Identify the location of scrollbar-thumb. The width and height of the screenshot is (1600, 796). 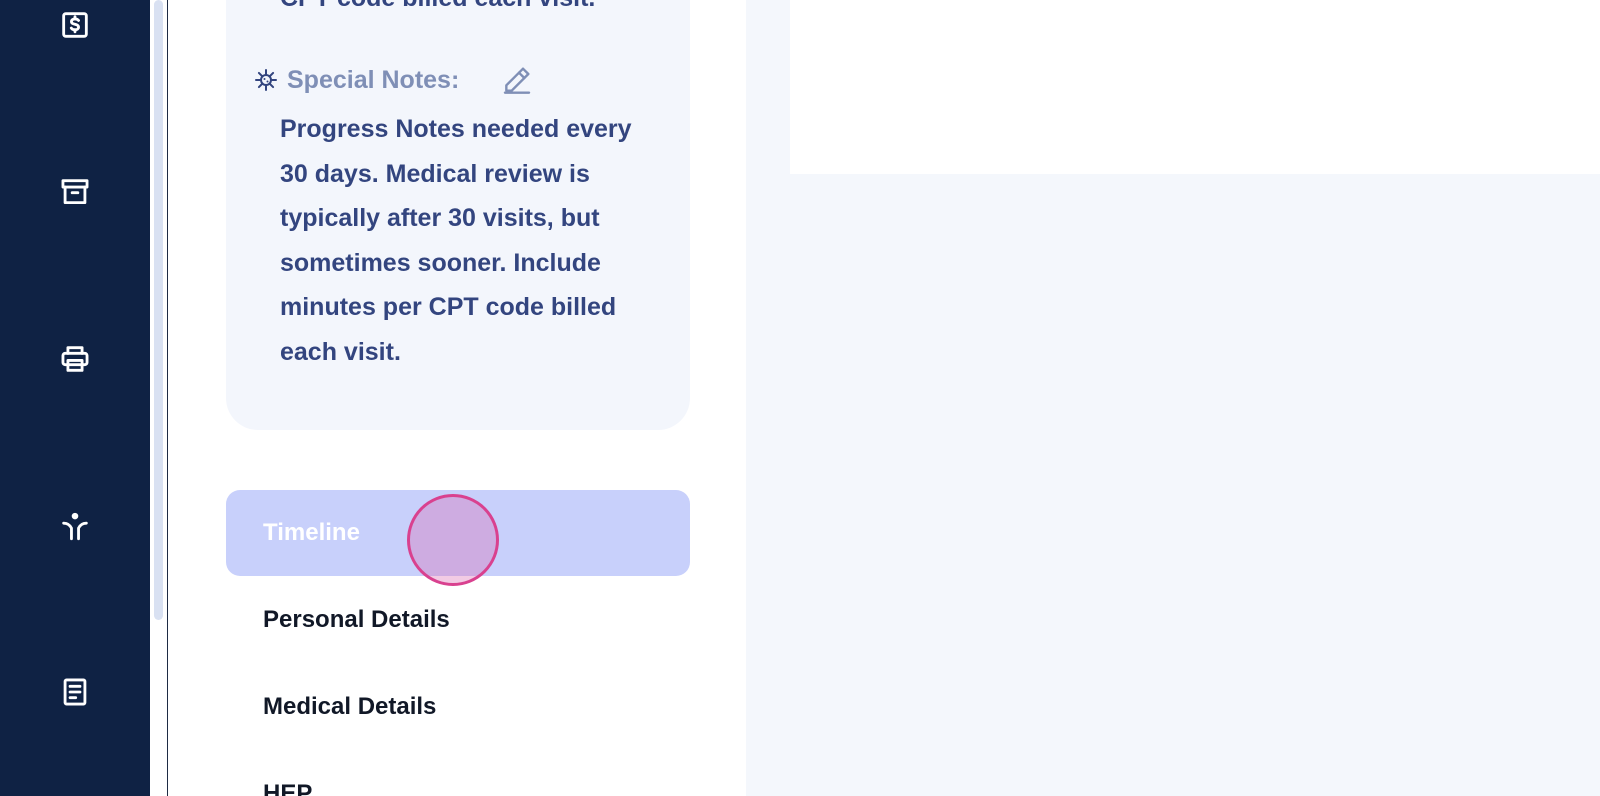
(158, 310).